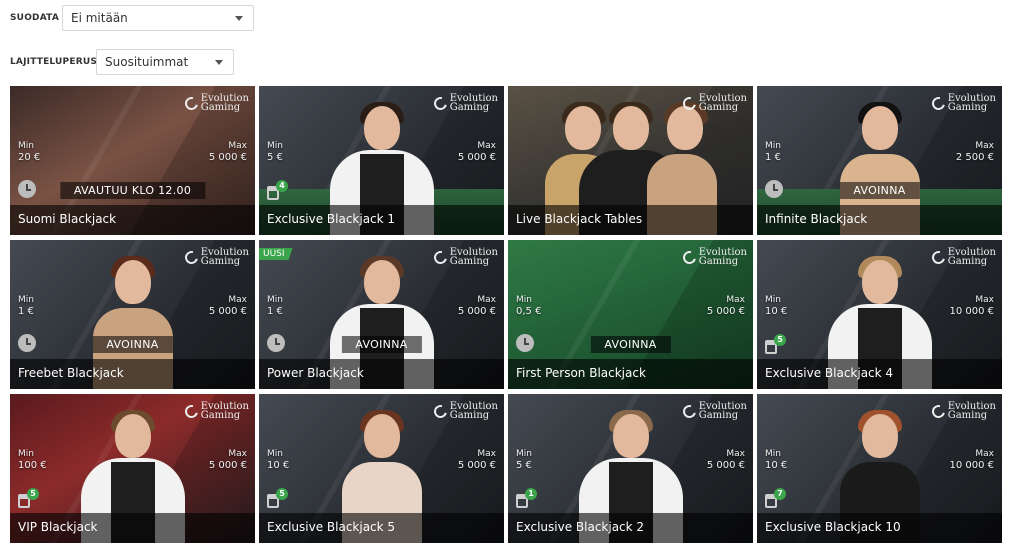 Image resolution: width=1024 pixels, height=550 pixels. What do you see at coordinates (275, 152) in the screenshot?
I see `min-bet: Min 5 €` at bounding box center [275, 152].